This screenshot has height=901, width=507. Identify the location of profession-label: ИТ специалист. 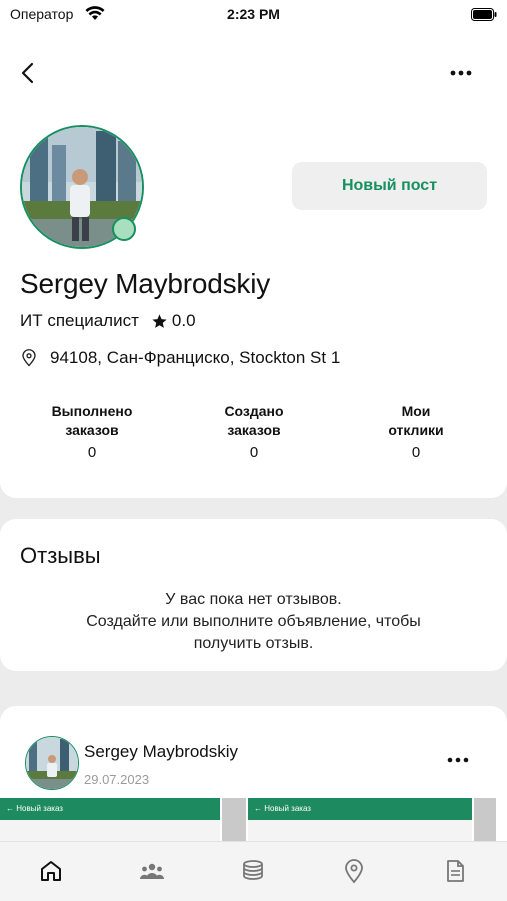
(79, 320).